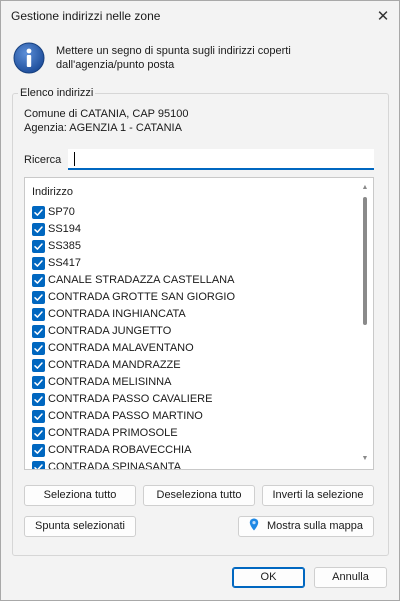 This screenshot has width=400, height=601. What do you see at coordinates (65, 229) in the screenshot?
I see `list-item-label: SS194` at bounding box center [65, 229].